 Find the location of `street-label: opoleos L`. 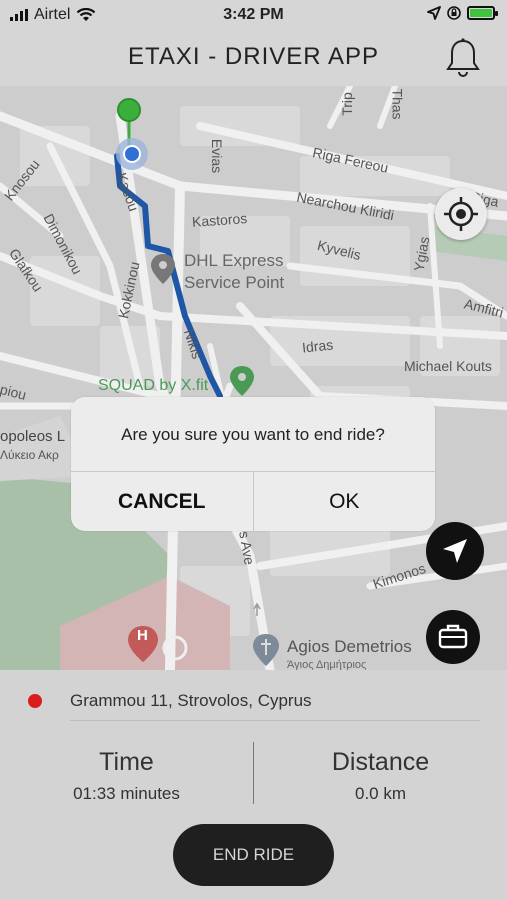

street-label: opoleos L is located at coordinates (33, 436).